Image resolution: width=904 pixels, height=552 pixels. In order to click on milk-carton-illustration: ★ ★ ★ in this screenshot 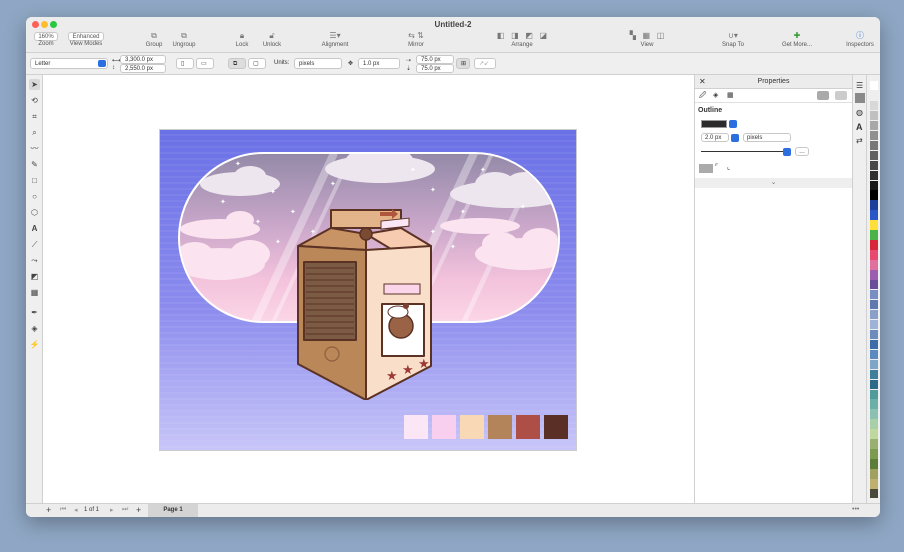, I will do `click(366, 302)`.